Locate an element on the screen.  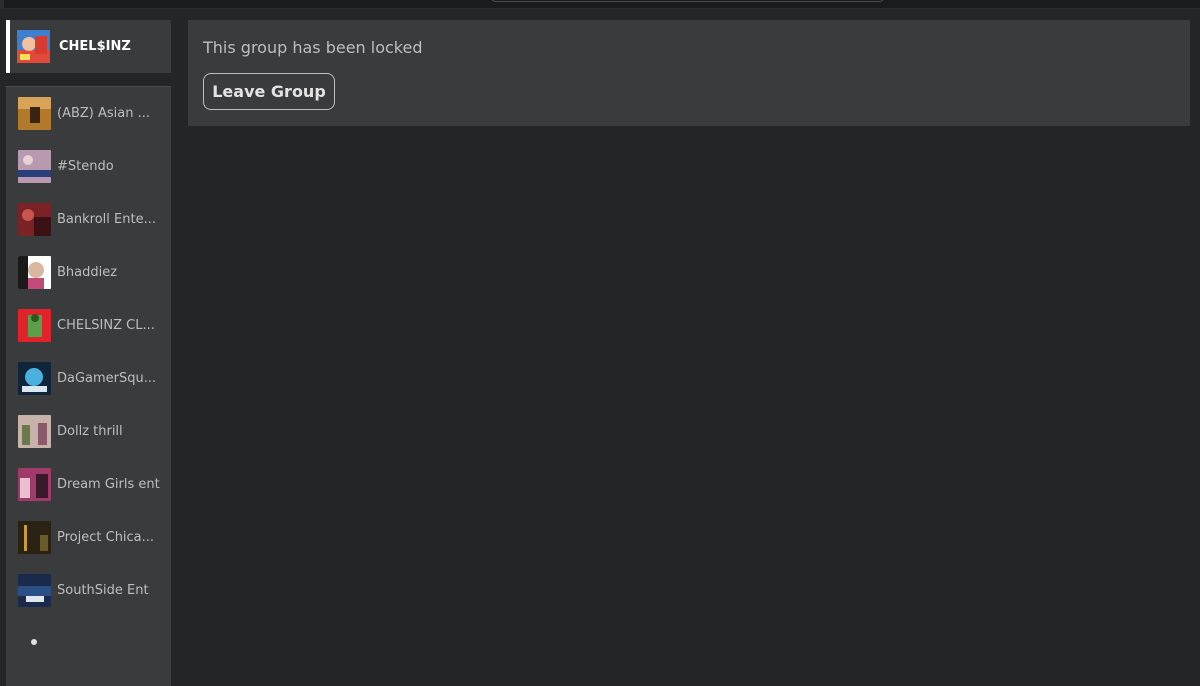
nav-edge is located at coordinates (2, 4).